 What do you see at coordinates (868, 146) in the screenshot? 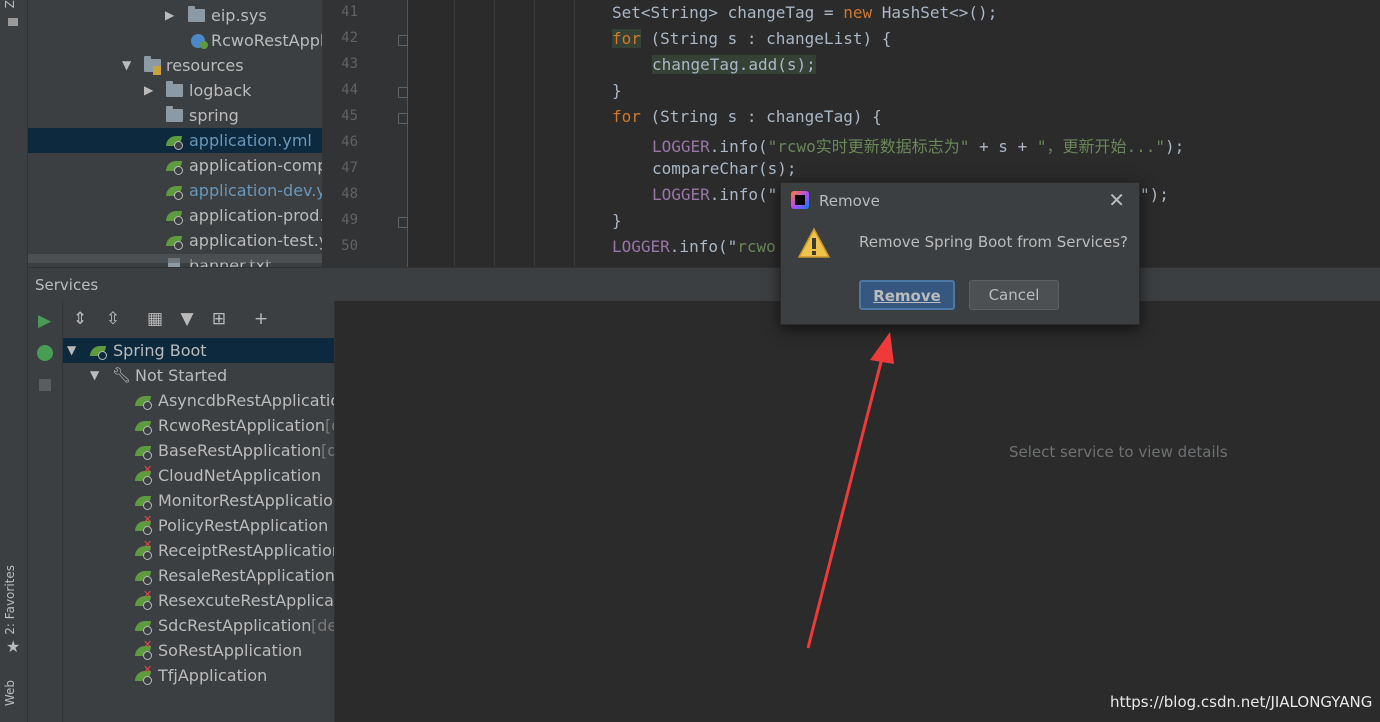
I see `string-literal: "rcwo实时更新数据标志为"` at bounding box center [868, 146].